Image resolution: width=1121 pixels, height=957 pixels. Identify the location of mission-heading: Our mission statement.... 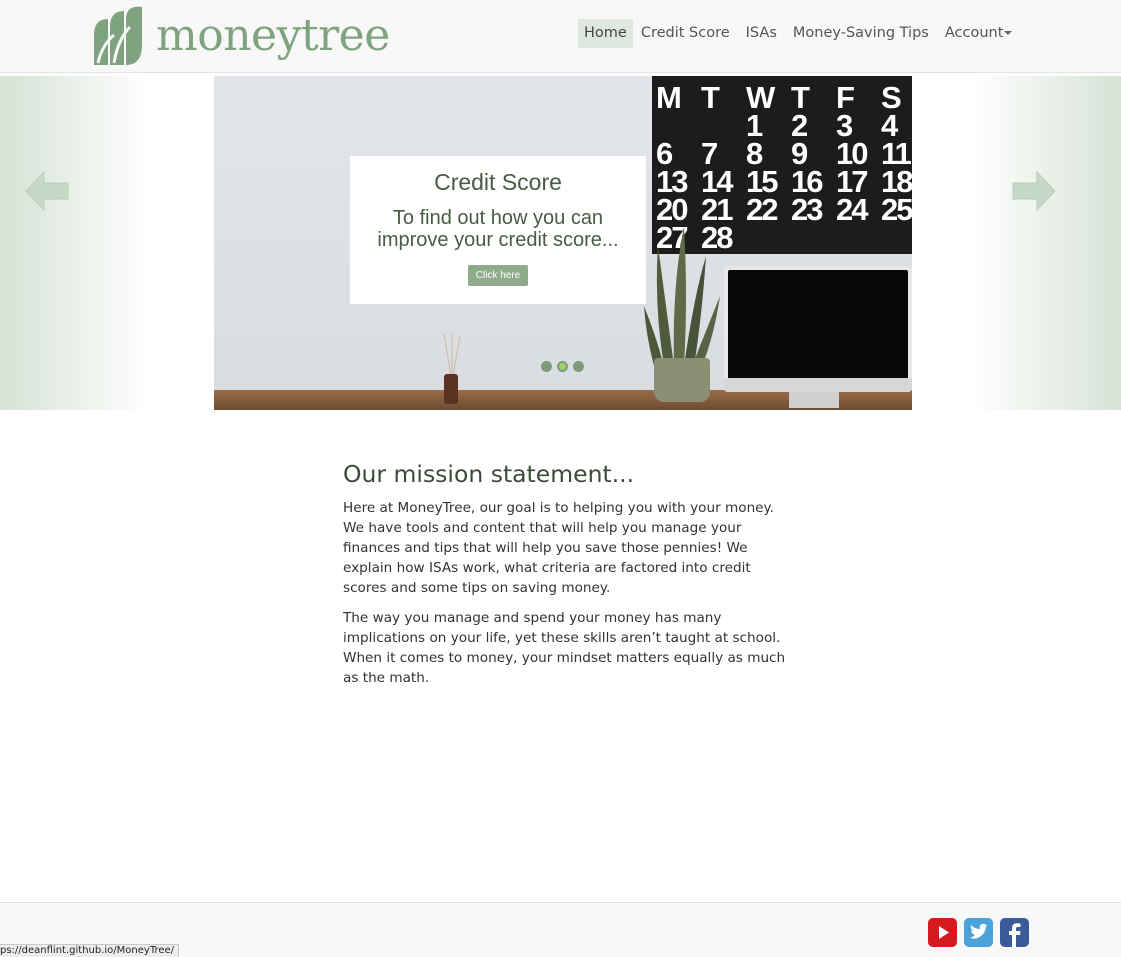
(489, 474).